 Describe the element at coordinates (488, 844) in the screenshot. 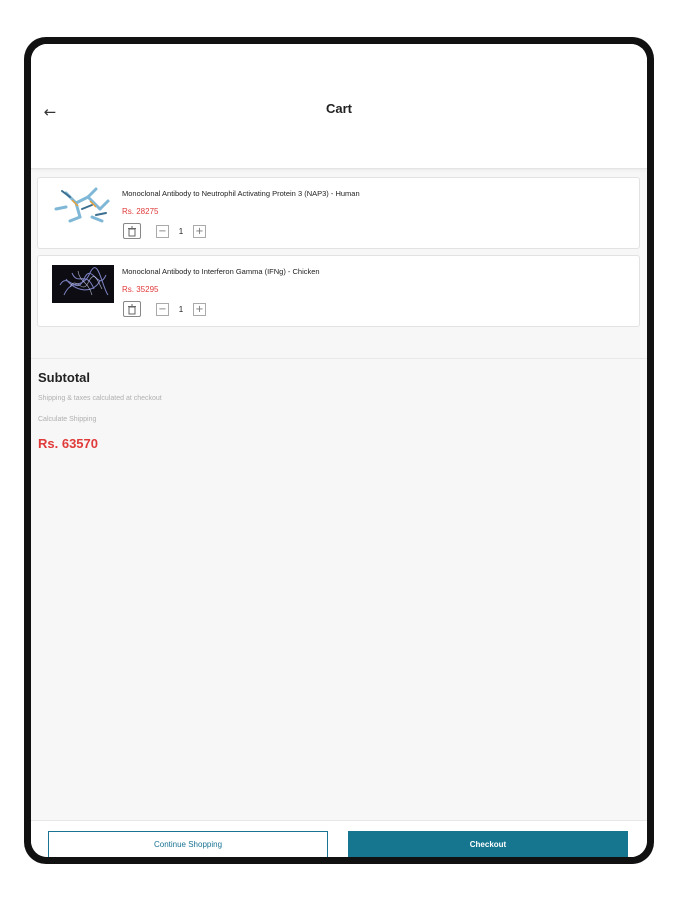

I see `checkout-button: Checkout` at that location.